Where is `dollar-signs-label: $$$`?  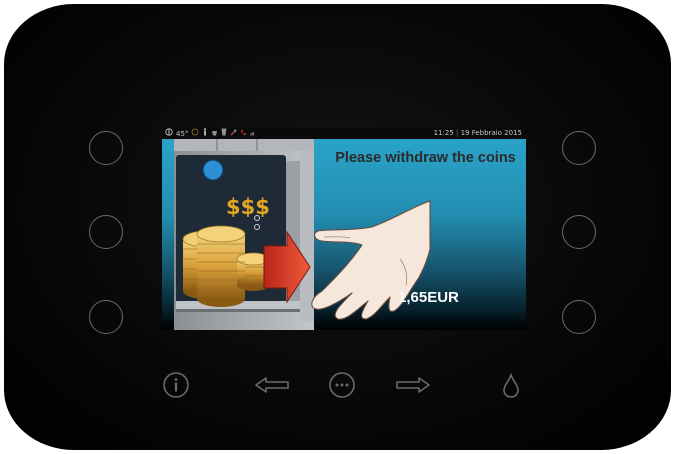 dollar-signs-label: $$$ is located at coordinates (248, 207).